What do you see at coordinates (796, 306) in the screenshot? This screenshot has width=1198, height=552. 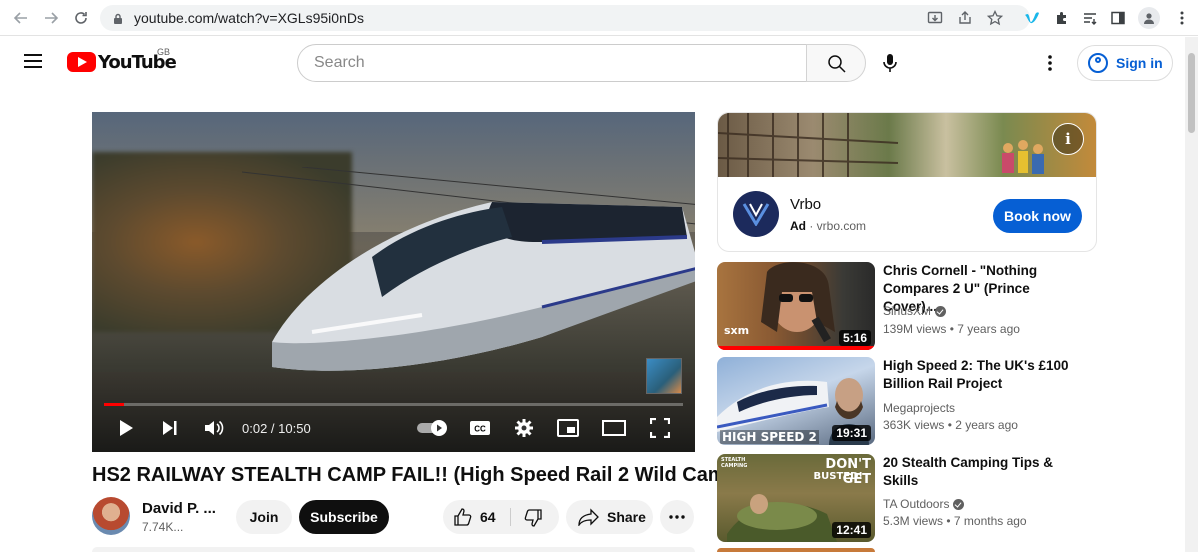 I see `related-thumbnail: sxm 5:16` at bounding box center [796, 306].